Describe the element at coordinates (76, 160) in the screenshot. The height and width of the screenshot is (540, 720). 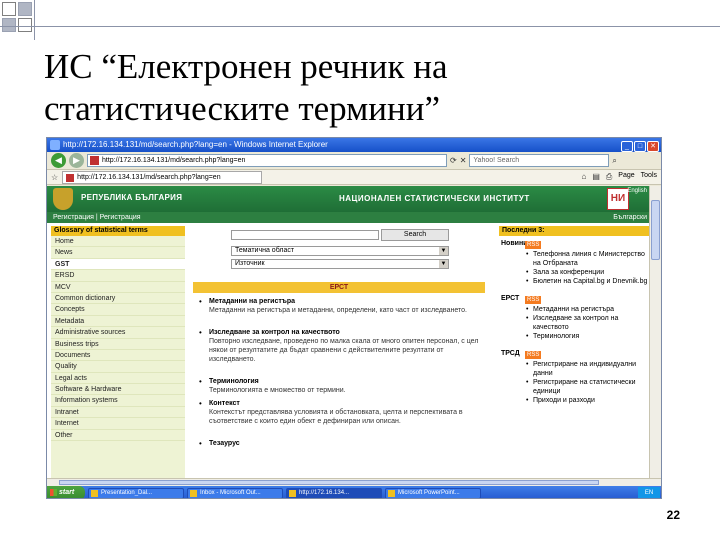
I see `forward-arrow-icon: ▶` at that location.